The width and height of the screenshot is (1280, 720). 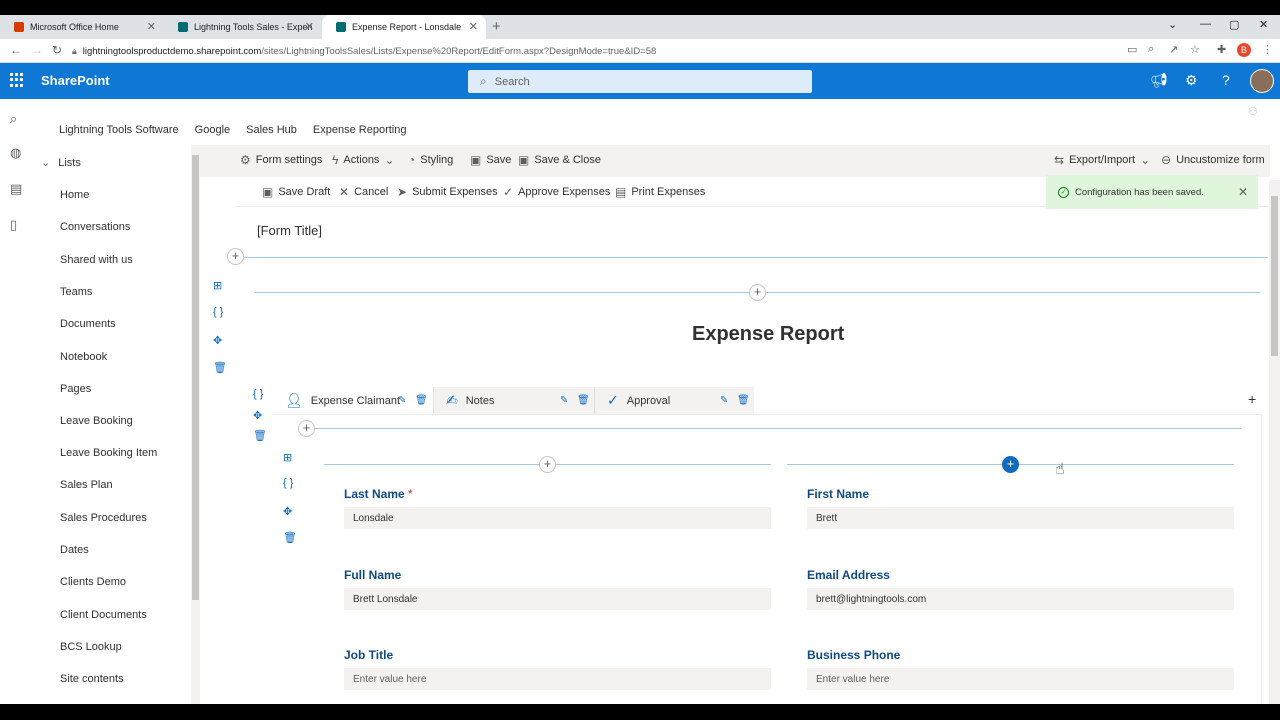 I want to click on business-phone-field: Enter value here, so click(x=1020, y=679).